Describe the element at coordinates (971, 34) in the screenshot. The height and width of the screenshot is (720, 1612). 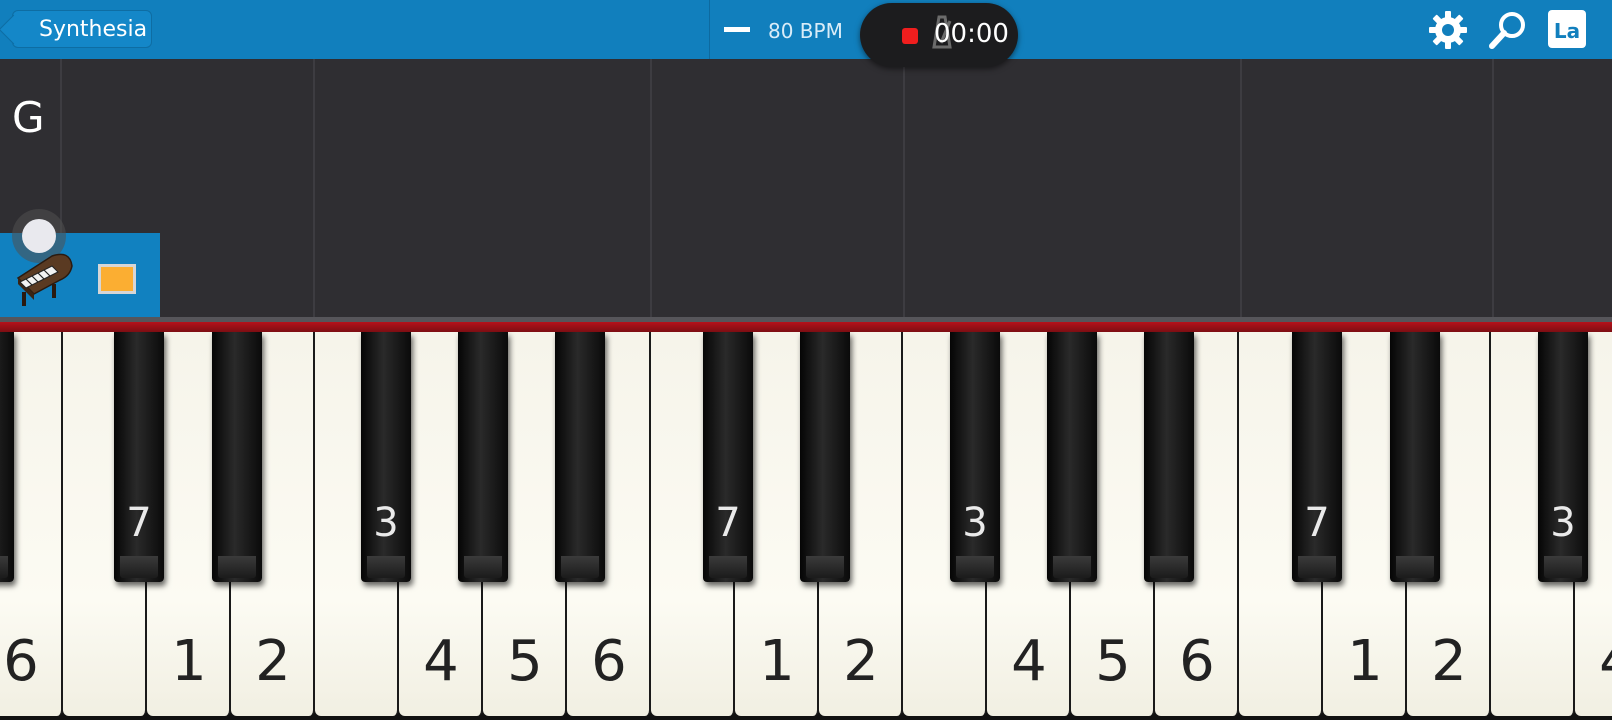
I see `record-timer: 00:00` at that location.